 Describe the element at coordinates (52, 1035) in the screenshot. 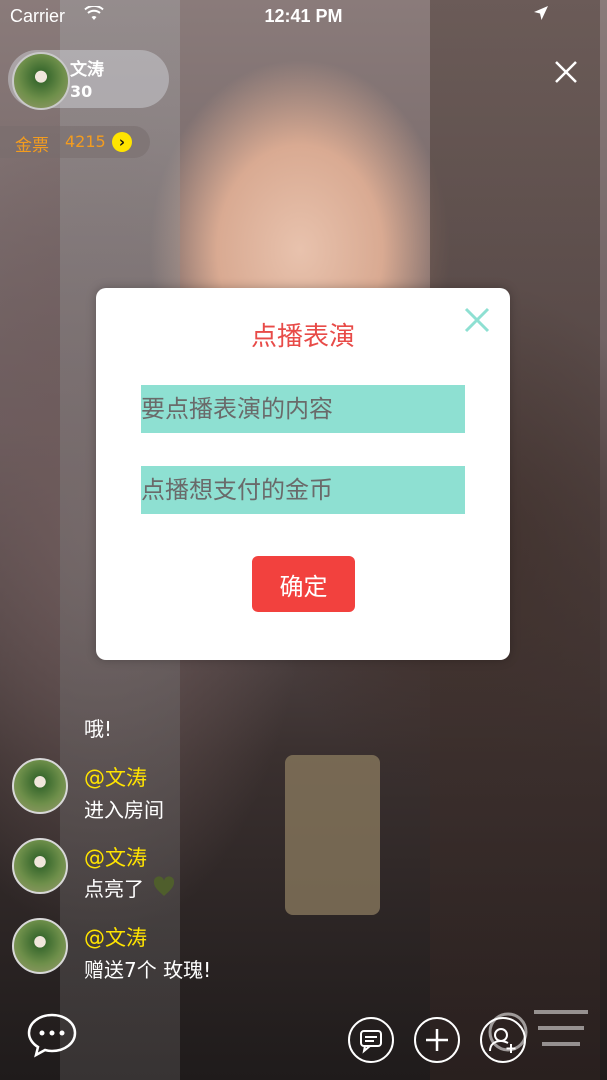

I see `chat-bubble-icon` at that location.